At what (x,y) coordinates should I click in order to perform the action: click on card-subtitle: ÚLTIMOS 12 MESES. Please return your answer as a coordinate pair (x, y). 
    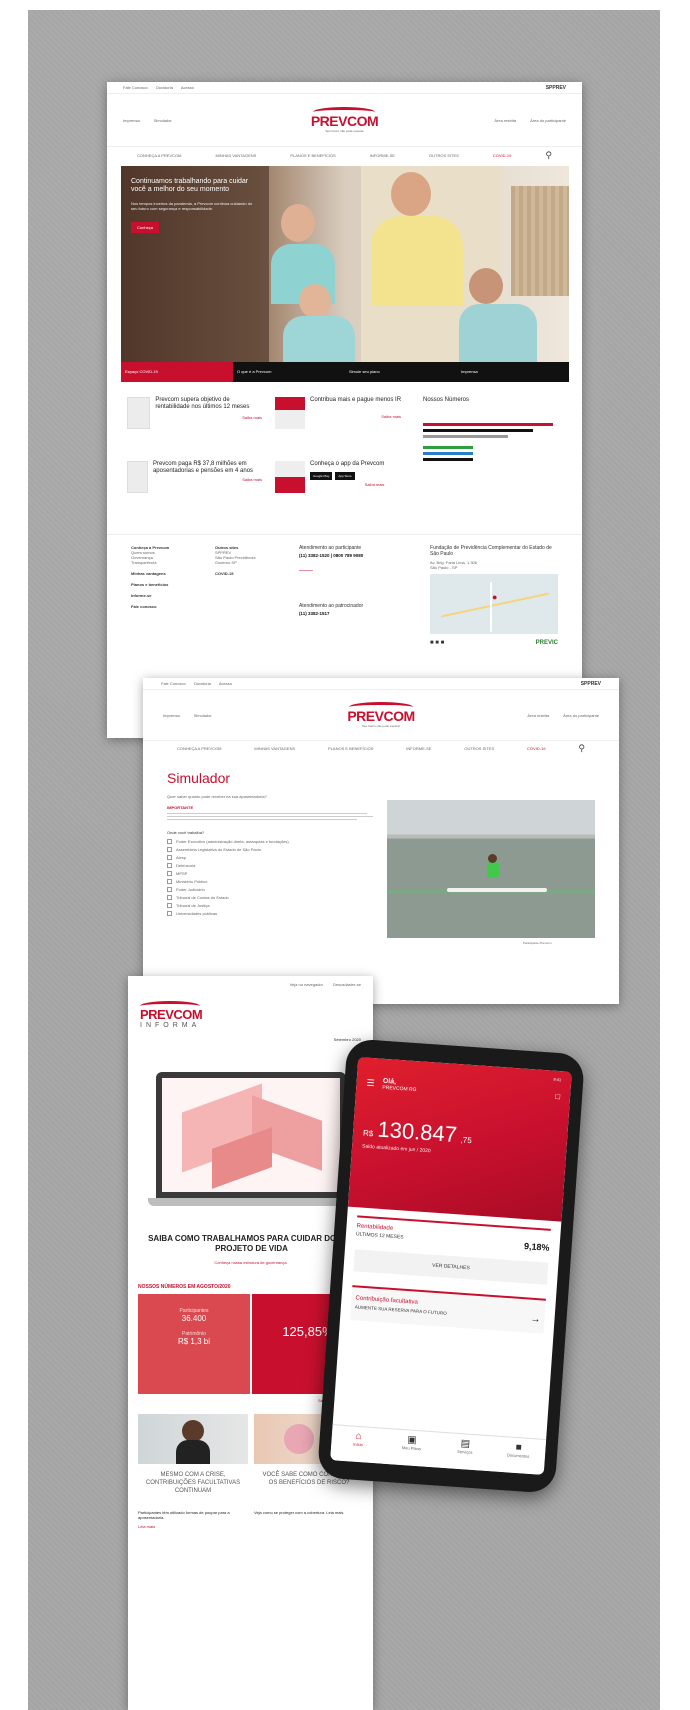
    Looking at the image, I should click on (379, 1236).